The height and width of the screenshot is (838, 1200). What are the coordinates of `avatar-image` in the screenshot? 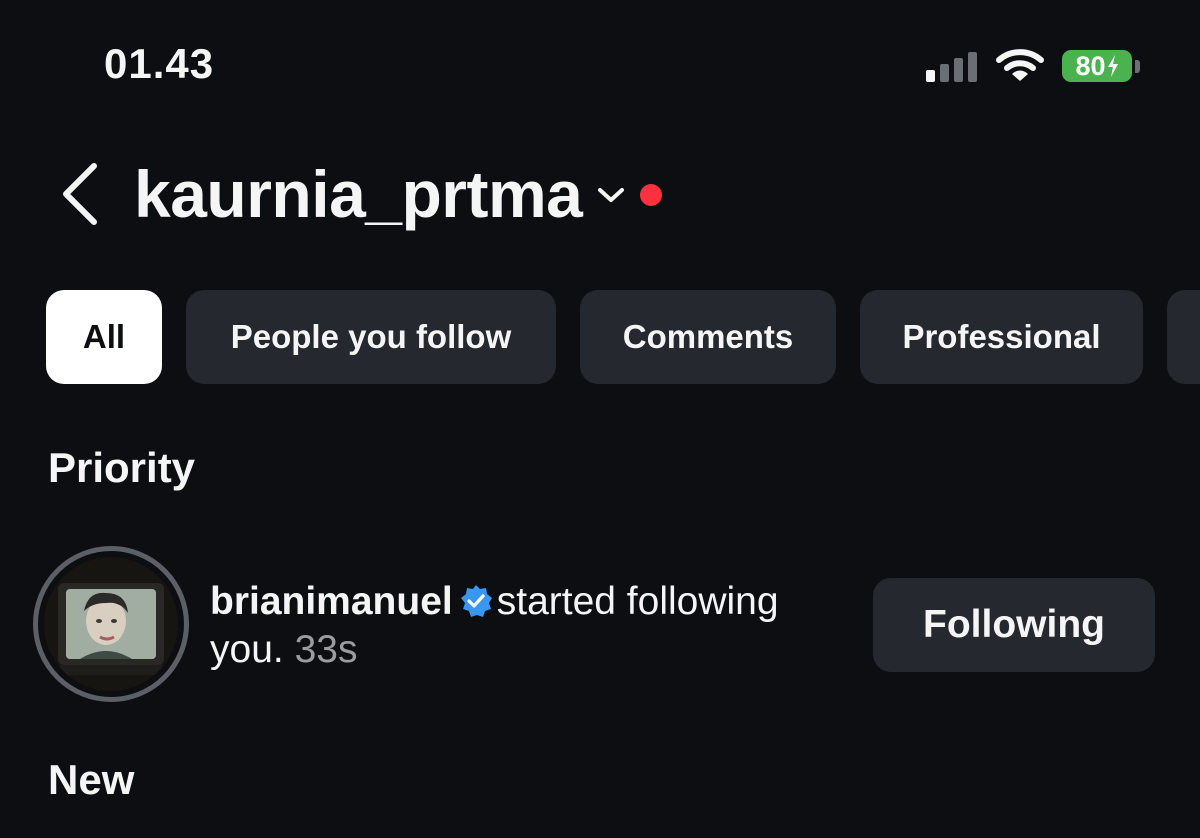 It's located at (111, 624).